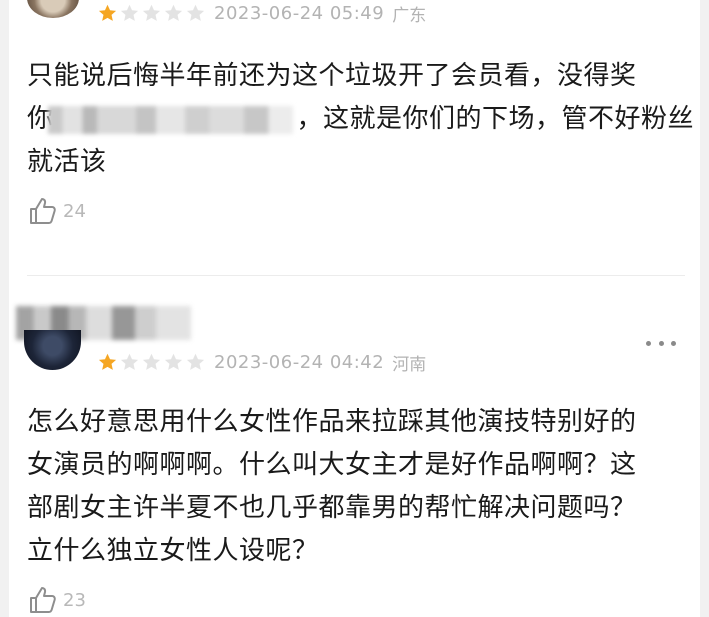  Describe the element at coordinates (332, 76) in the screenshot. I see `comment-line: 只能说后悔半年前还为这个垃圾开了会员看，没得奖` at that location.